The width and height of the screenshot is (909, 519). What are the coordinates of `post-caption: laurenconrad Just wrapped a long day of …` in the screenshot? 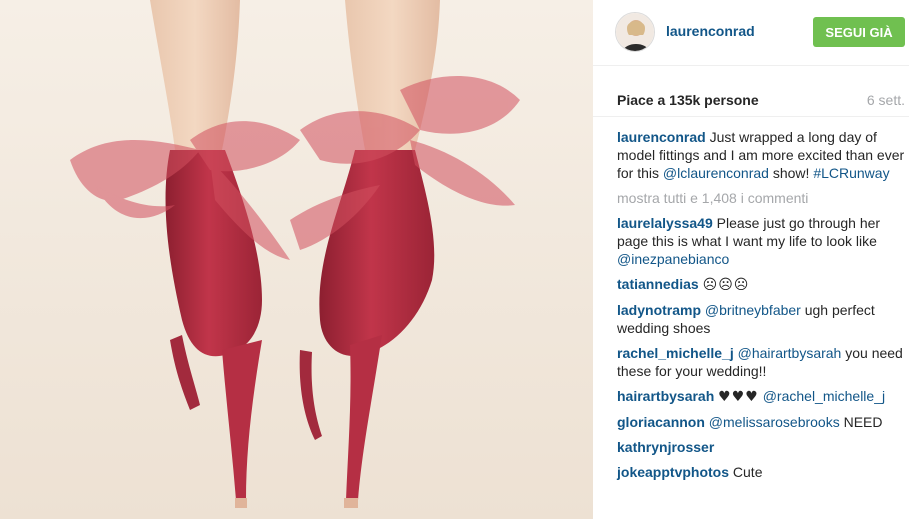 It's located at (762, 155).